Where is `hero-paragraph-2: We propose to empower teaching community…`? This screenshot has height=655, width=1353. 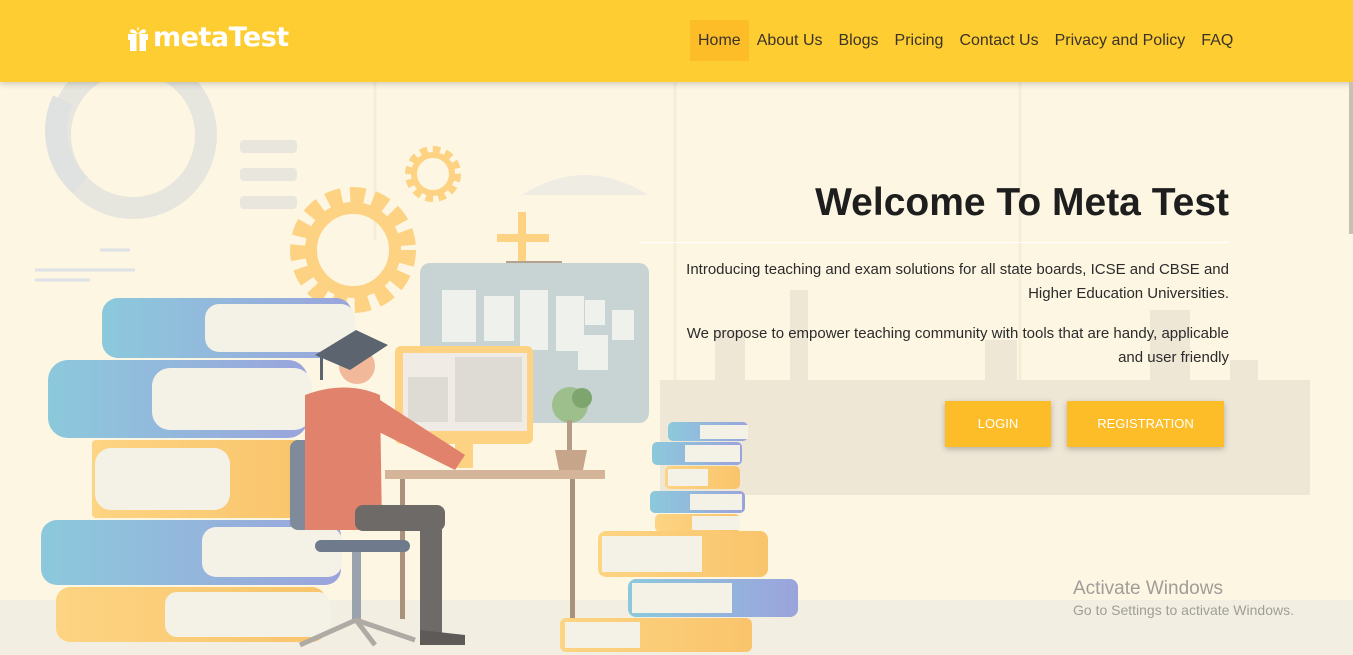 hero-paragraph-2: We propose to empower teaching community… is located at coordinates (957, 345).